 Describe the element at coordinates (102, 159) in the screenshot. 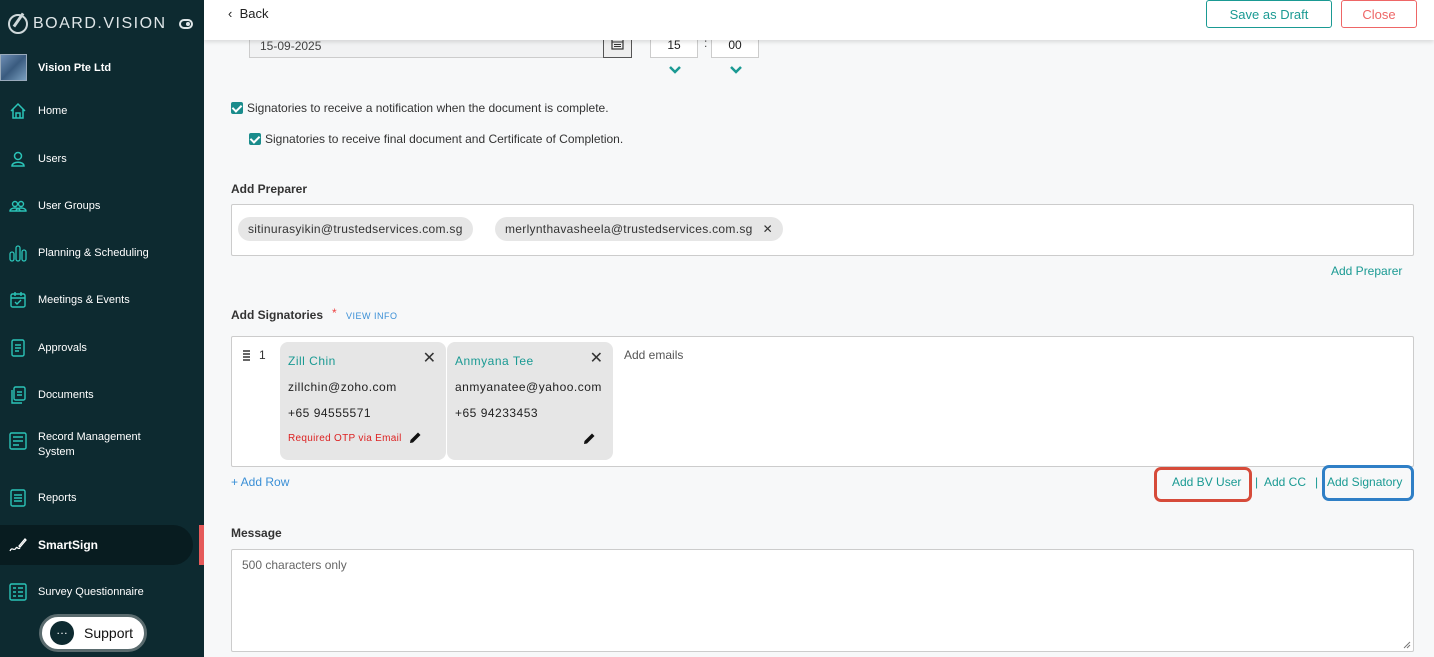

I see `sidebar-item-users: Users` at that location.